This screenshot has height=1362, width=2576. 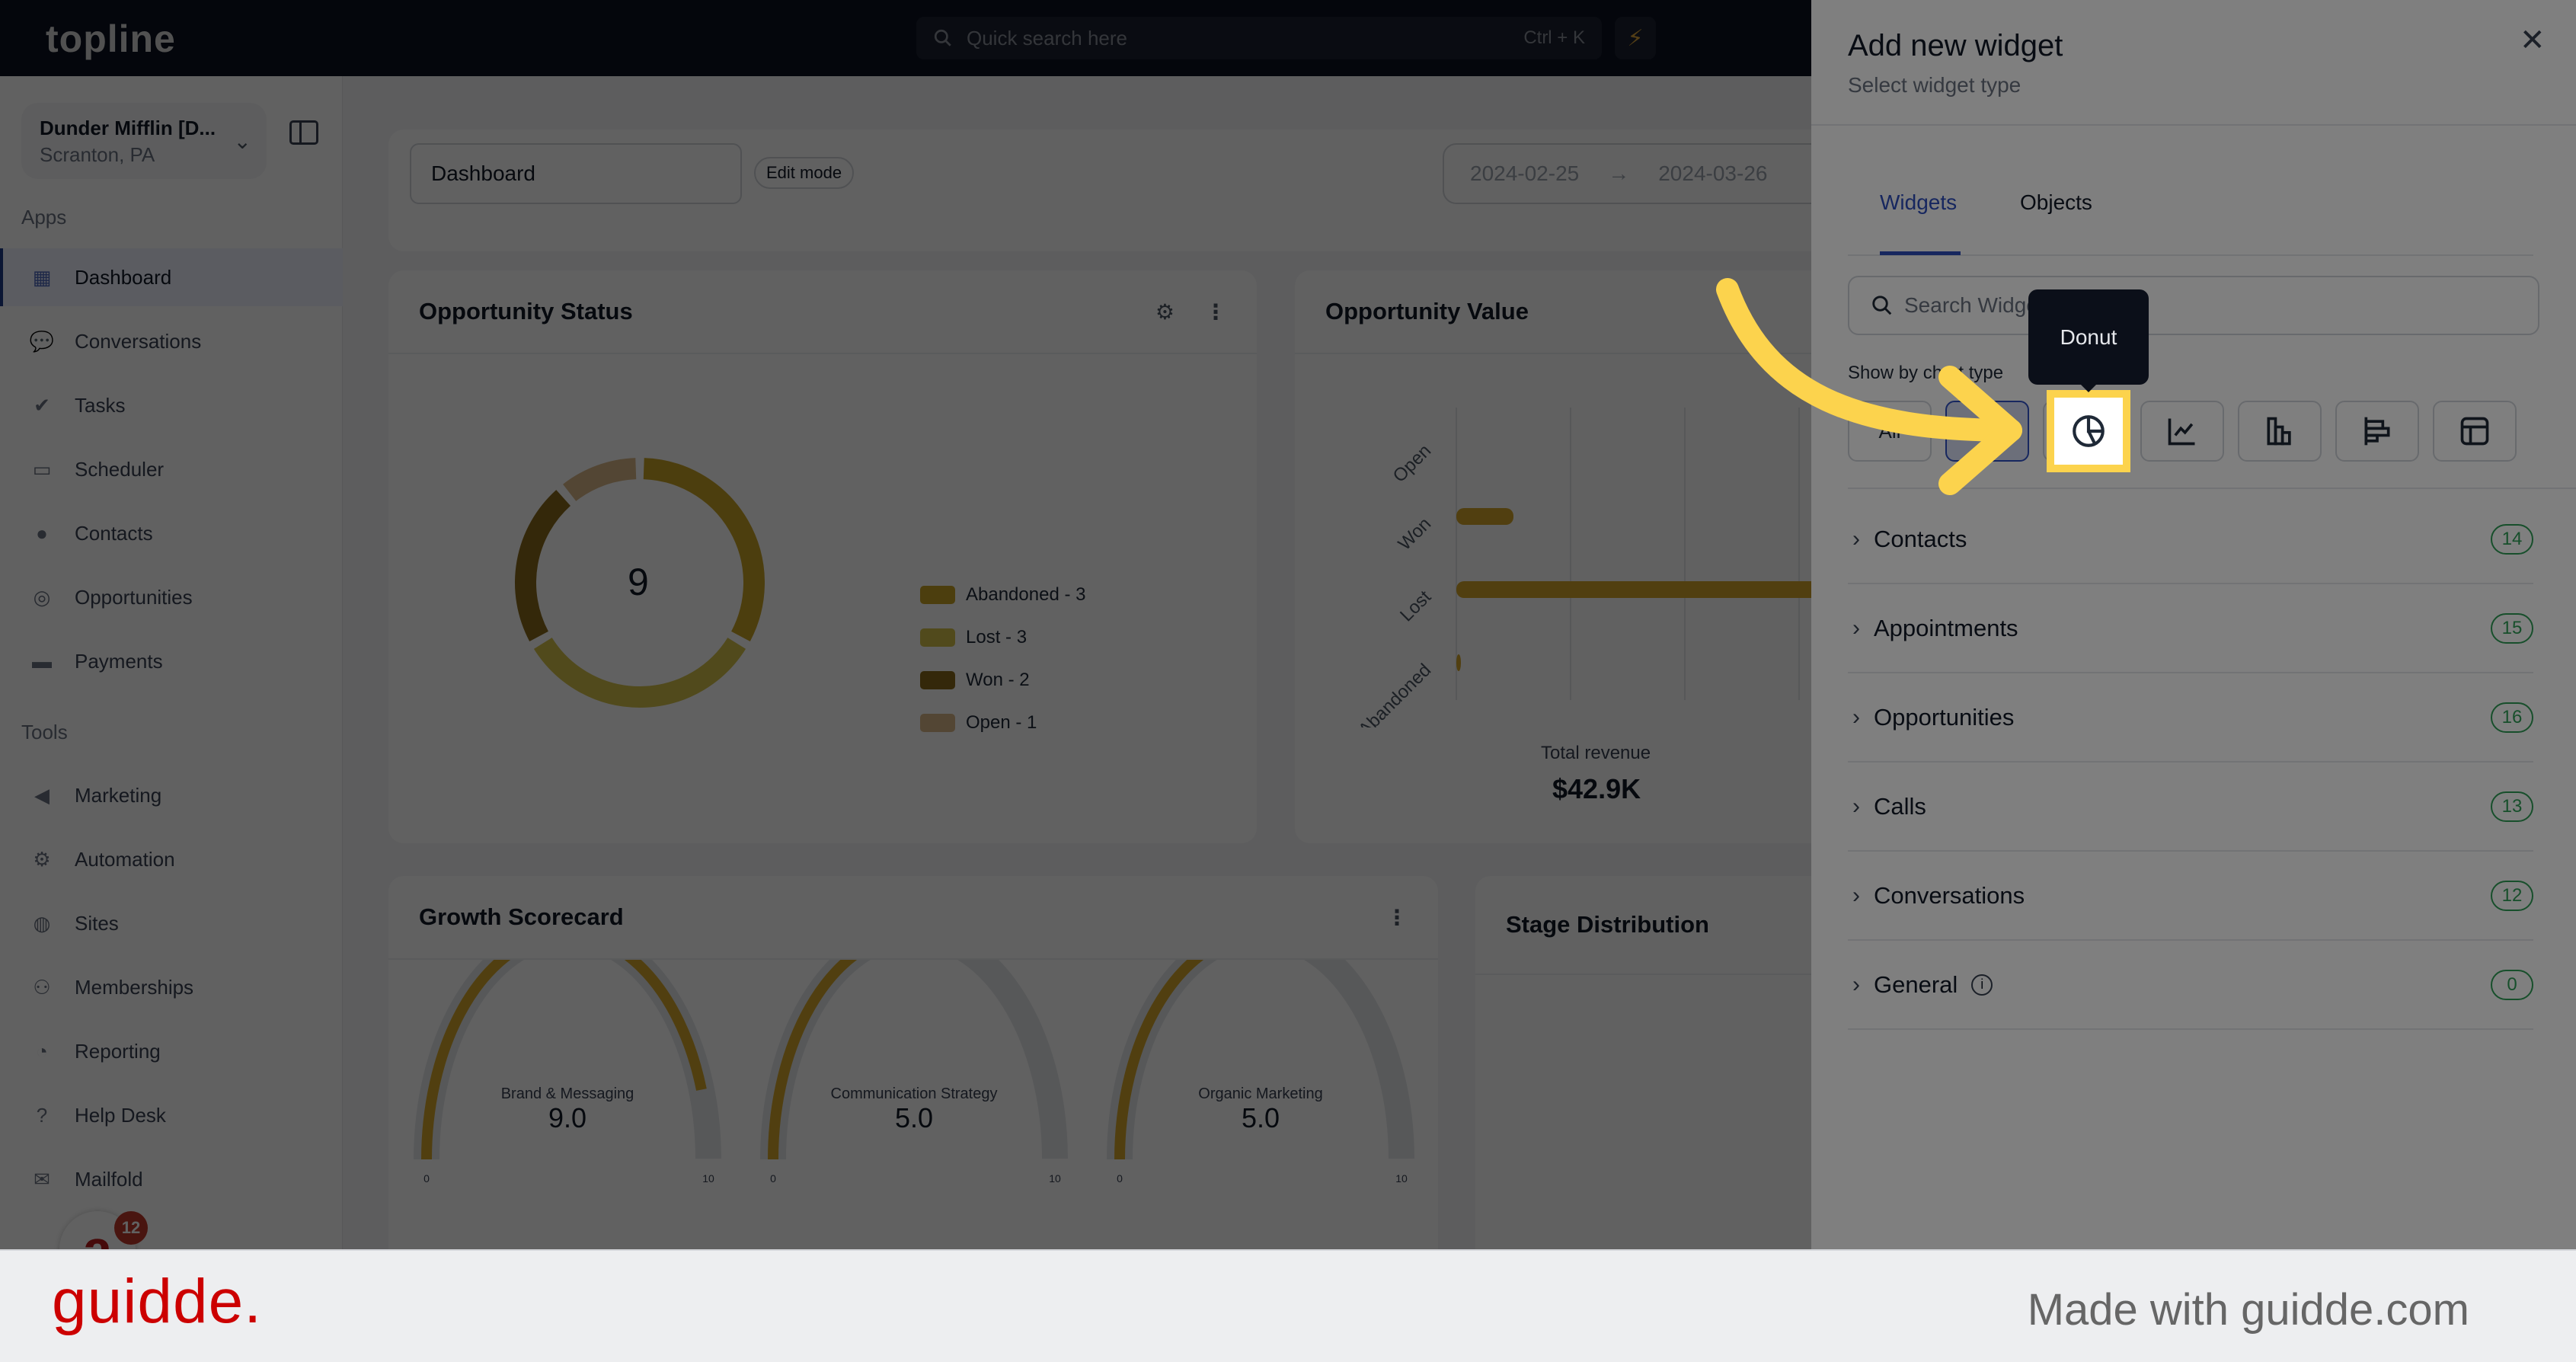 I want to click on donut-chart-type-highlight, so click(x=2088, y=431).